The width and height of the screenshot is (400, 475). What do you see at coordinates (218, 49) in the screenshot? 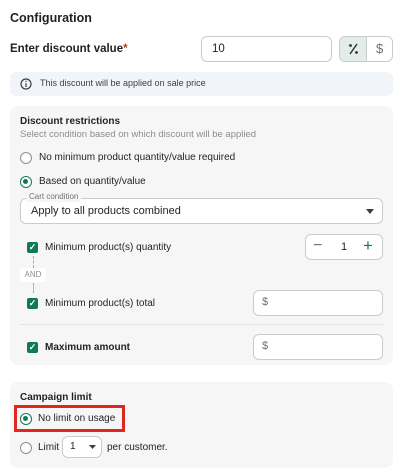
I see `discount-value-text: 10` at bounding box center [218, 49].